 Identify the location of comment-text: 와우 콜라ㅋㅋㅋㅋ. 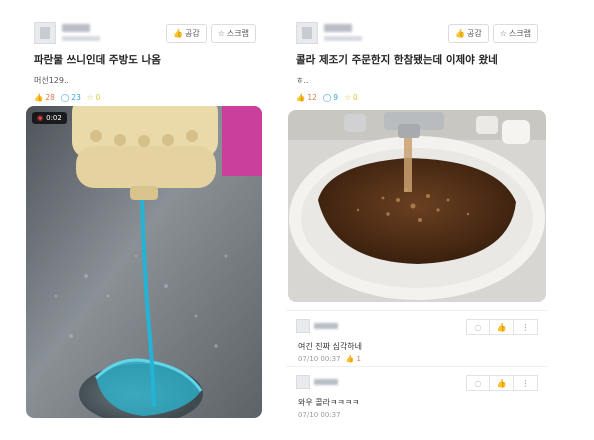
(329, 402).